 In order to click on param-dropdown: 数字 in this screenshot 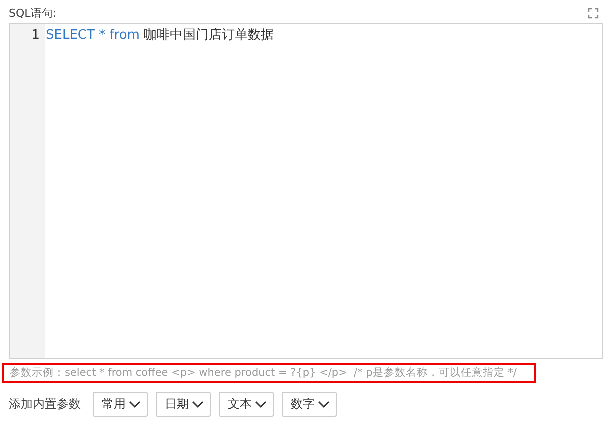, I will do `click(309, 404)`.